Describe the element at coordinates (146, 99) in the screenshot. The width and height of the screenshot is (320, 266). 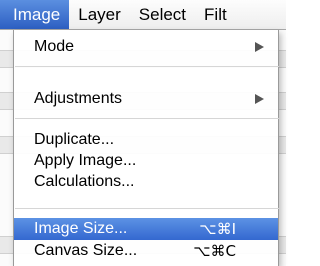
I see `menu-item-adjustments: Adjustments` at that location.